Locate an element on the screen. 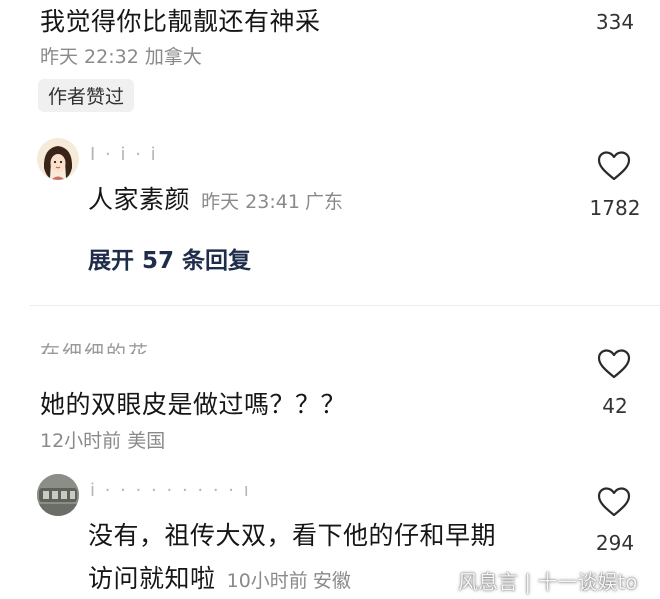 This screenshot has height=599, width=660. comment-location: 美国 is located at coordinates (146, 441).